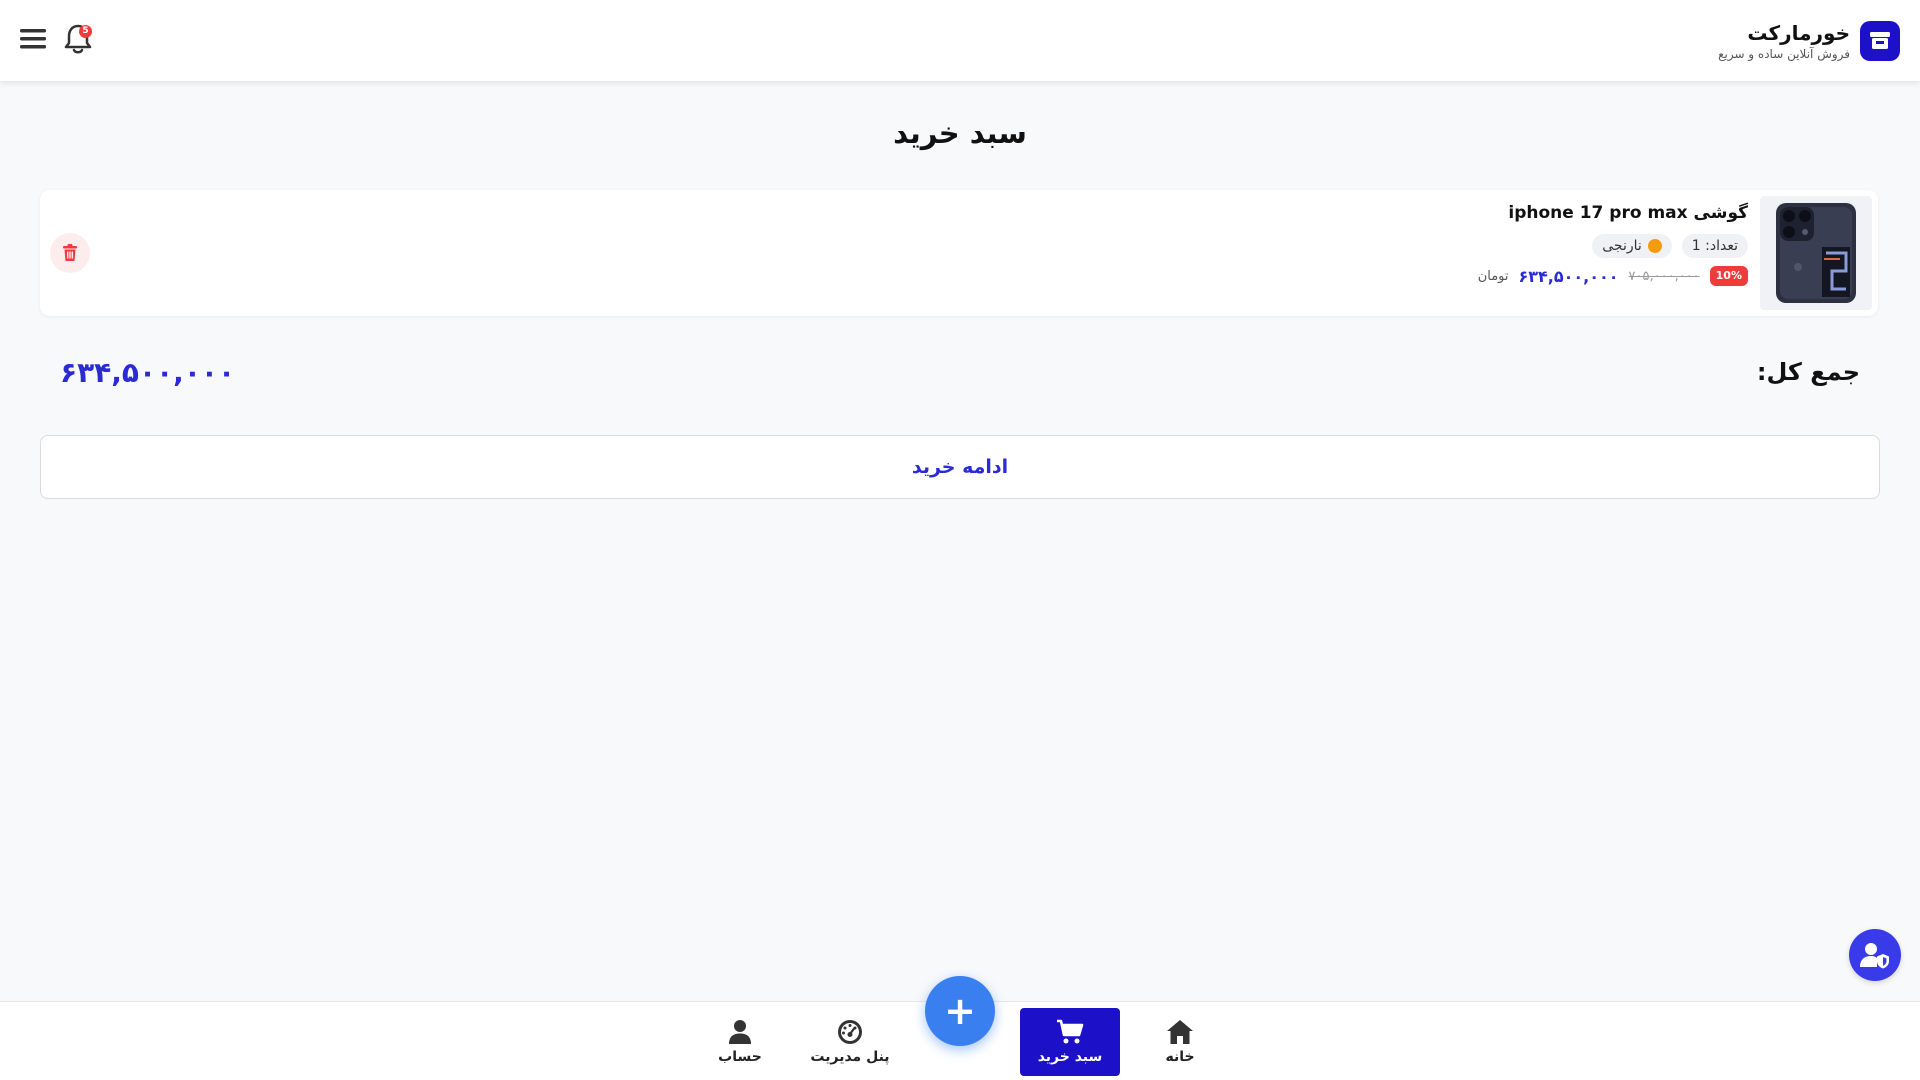 This screenshot has width=1920, height=1080. I want to click on nav-item-cart: سبد خرید, so click(1070, 1042).